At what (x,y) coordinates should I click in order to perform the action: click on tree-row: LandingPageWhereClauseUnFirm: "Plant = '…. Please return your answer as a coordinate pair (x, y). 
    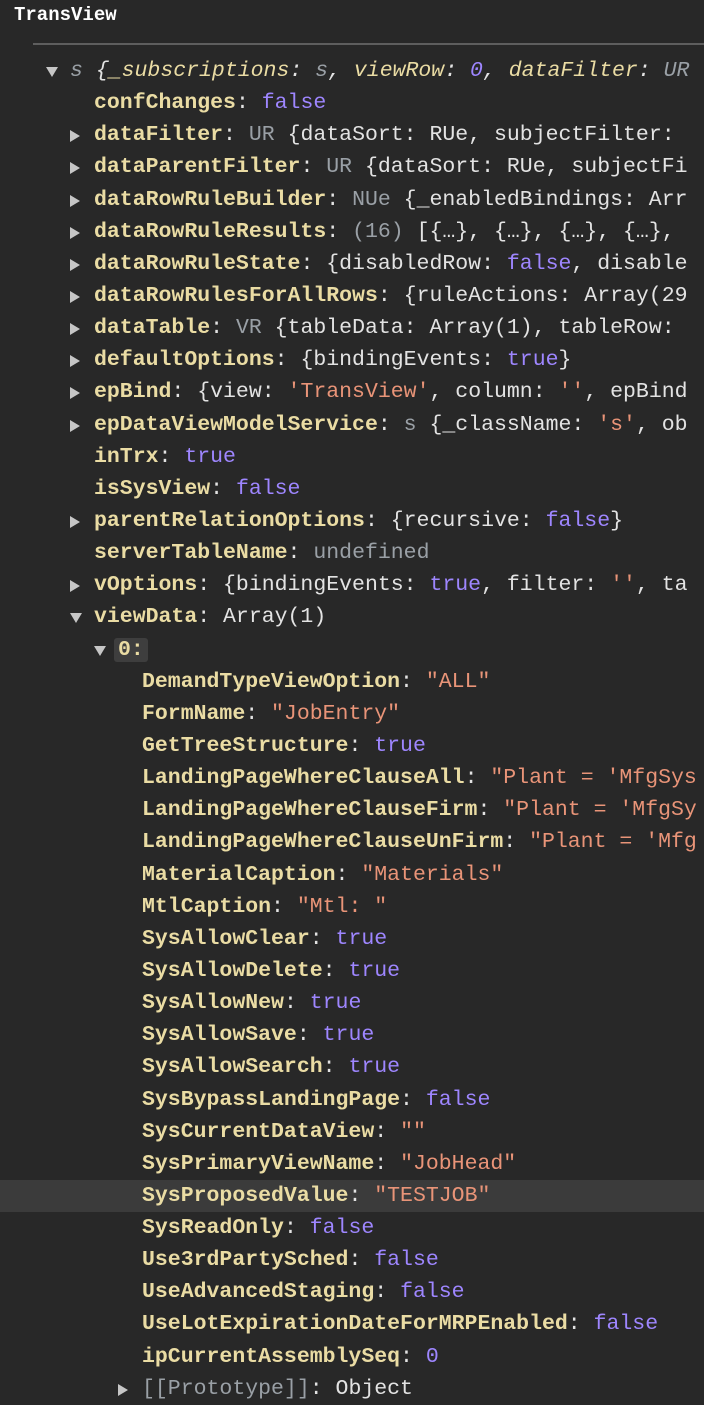
    Looking at the image, I should click on (352, 842).